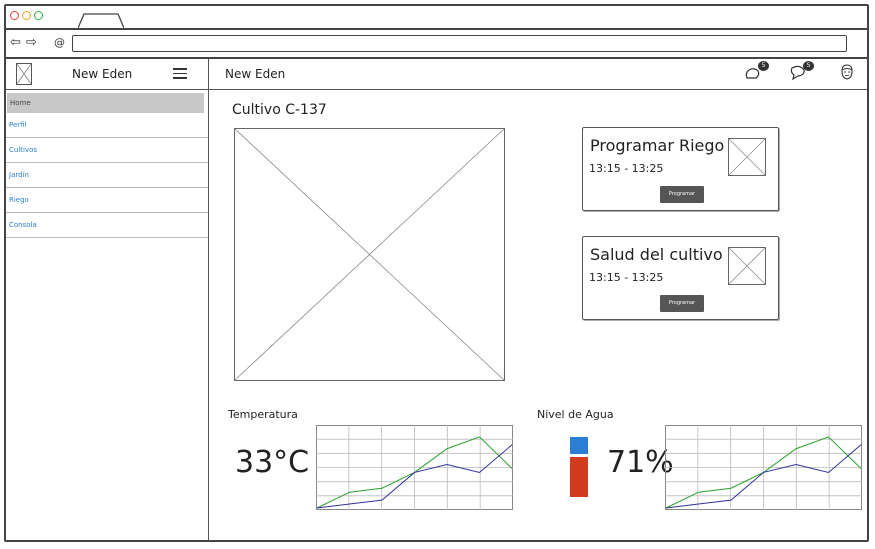  I want to click on notifications-badge: 5, so click(763, 66).